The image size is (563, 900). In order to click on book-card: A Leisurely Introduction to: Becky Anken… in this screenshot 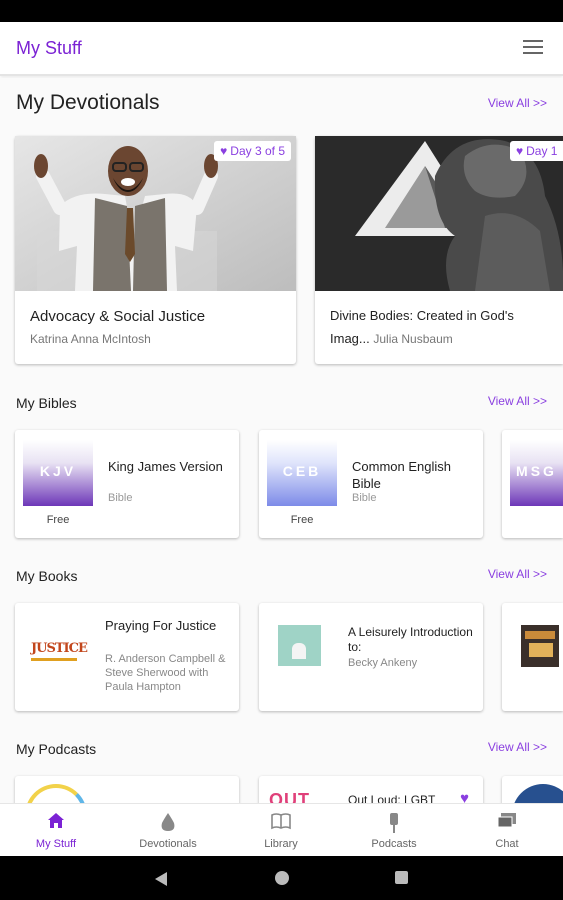, I will do `click(371, 657)`.